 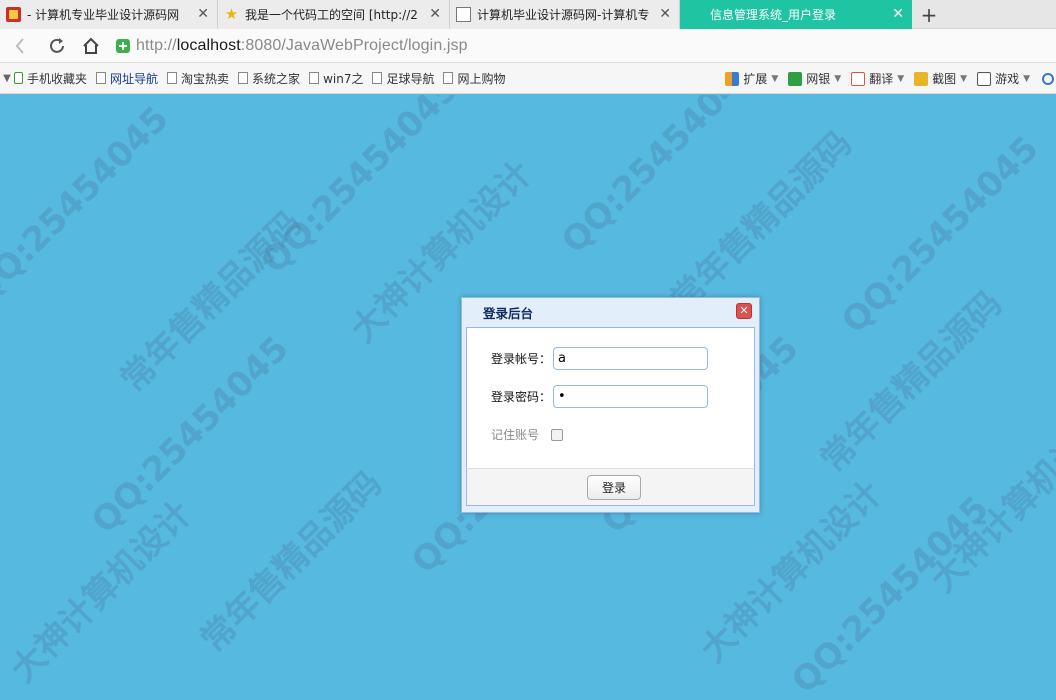 I want to click on phone-icon, so click(x=18, y=78).